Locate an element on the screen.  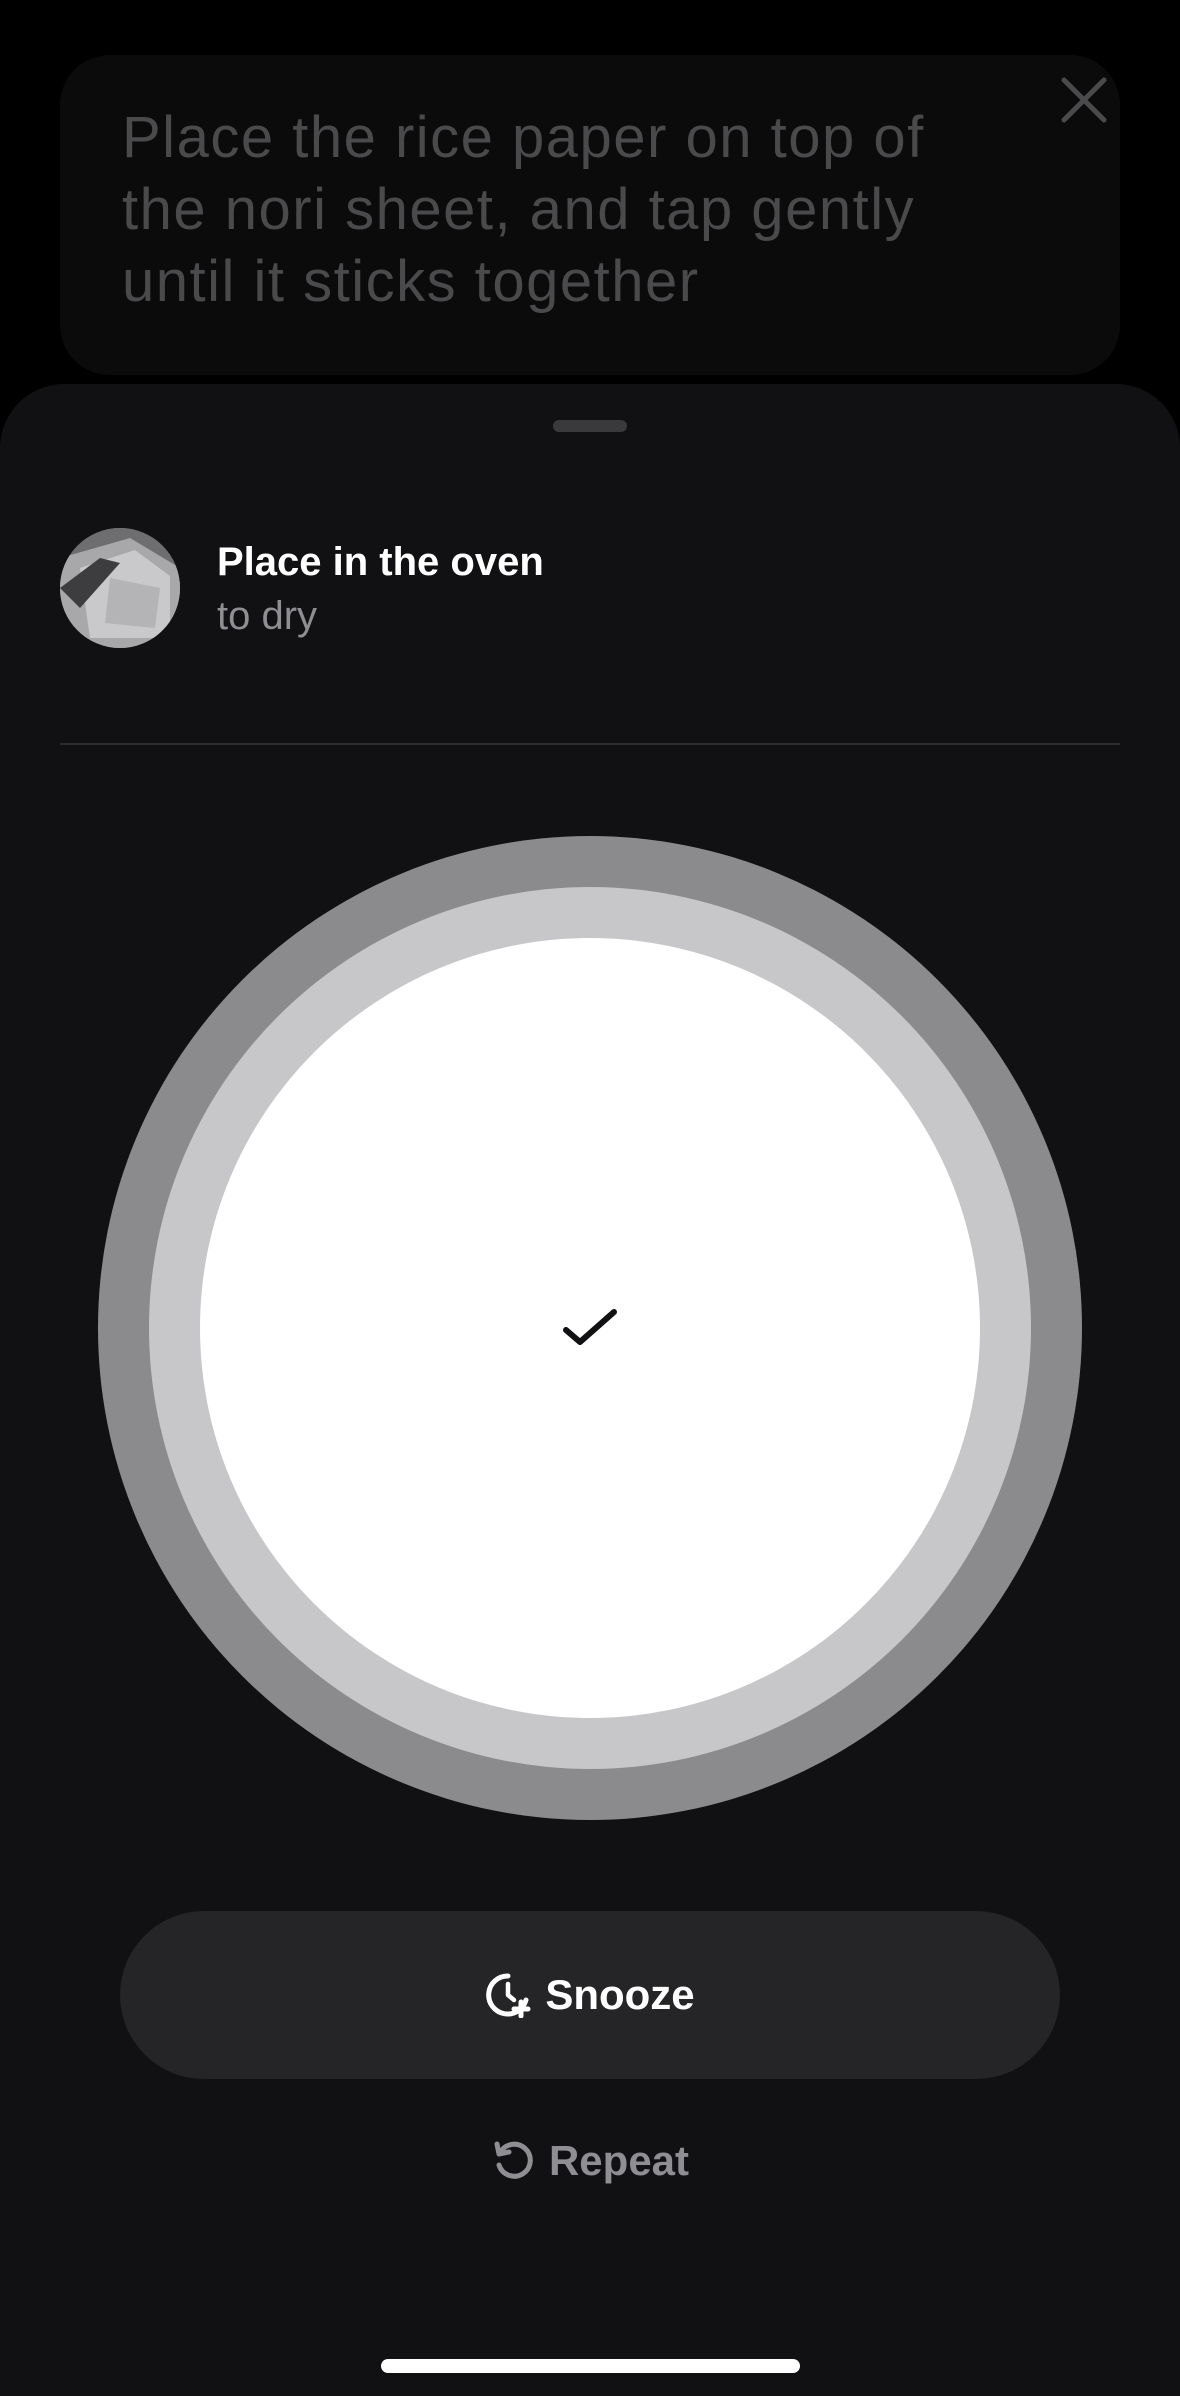
clock-plus-icon is located at coordinates (508, 1995).